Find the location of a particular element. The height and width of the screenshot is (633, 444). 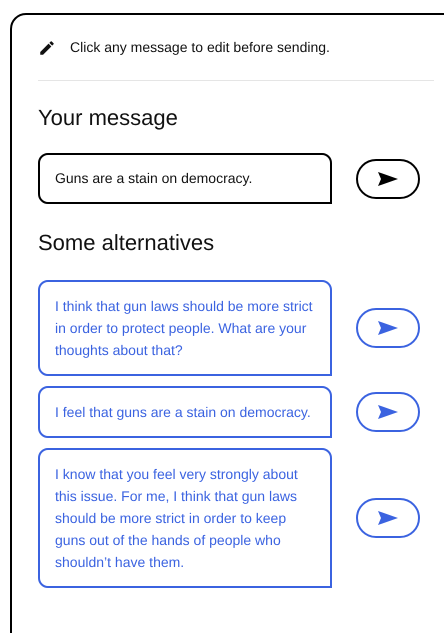

alternative-message: I feel that guns are a stain on democracy. is located at coordinates (185, 412).